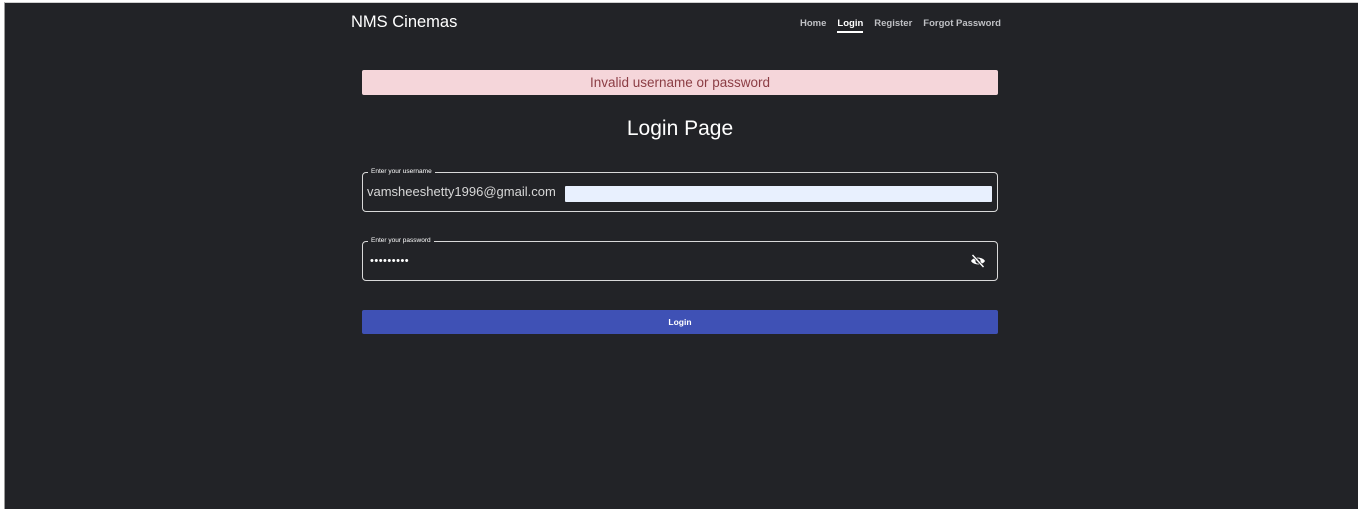 Image resolution: width=1359 pixels, height=509 pixels. What do you see at coordinates (680, 128) in the screenshot?
I see `page-title: Login Page` at bounding box center [680, 128].